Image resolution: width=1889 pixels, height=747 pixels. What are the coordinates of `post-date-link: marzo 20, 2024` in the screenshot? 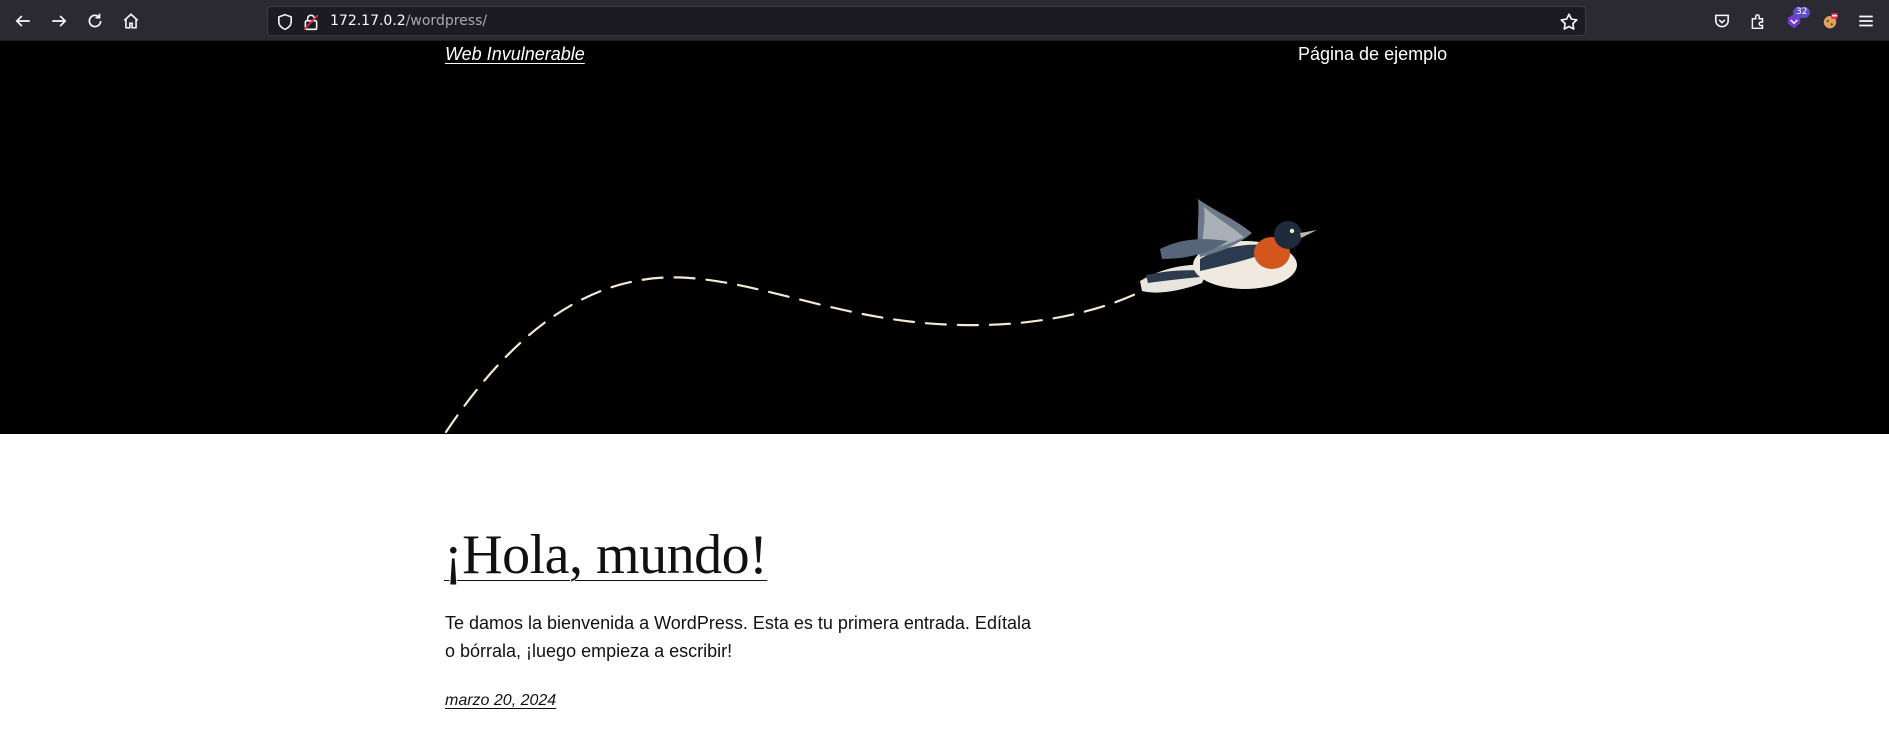 It's located at (500, 701).